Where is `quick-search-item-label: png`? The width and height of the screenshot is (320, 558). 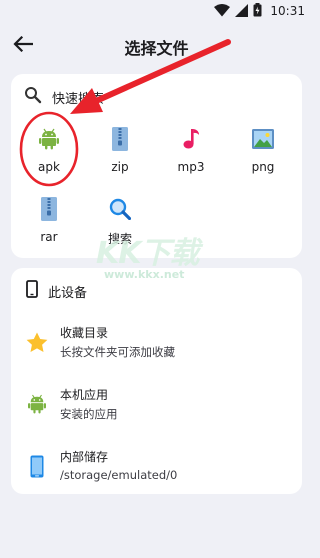
quick-search-item-label: png is located at coordinates (263, 167).